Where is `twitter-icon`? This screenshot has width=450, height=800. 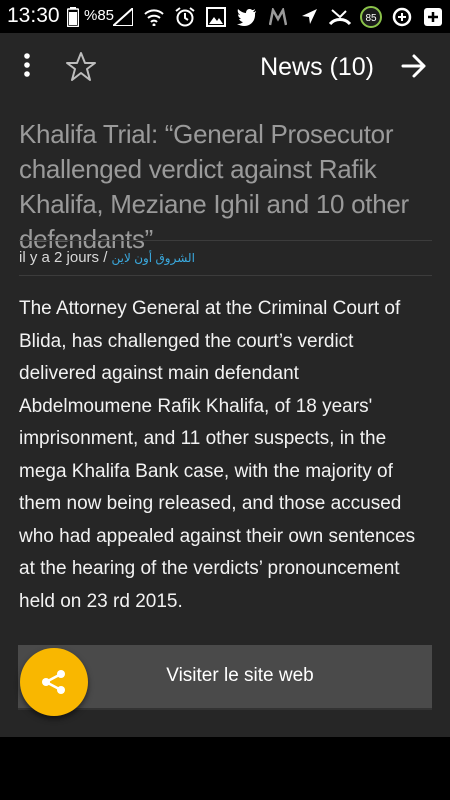
twitter-icon is located at coordinates (247, 17).